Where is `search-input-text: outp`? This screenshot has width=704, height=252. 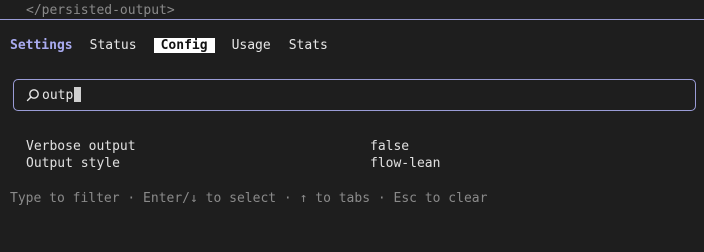 search-input-text: outp is located at coordinates (62, 95).